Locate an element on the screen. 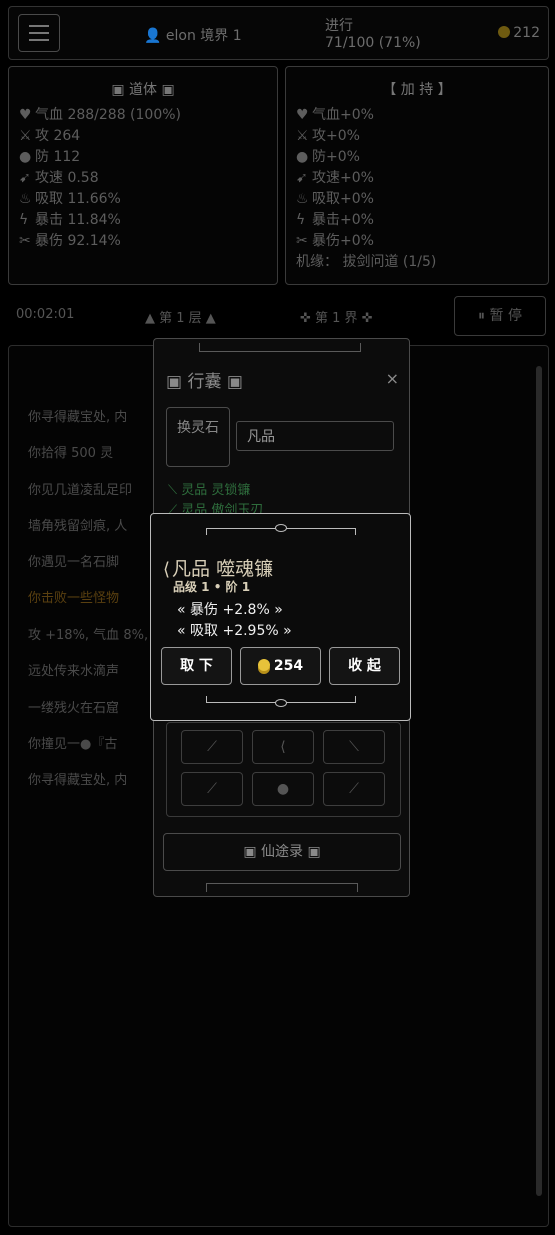 The image size is (555, 1235). stat-row: ⚔ 攻+0% is located at coordinates (417, 136).